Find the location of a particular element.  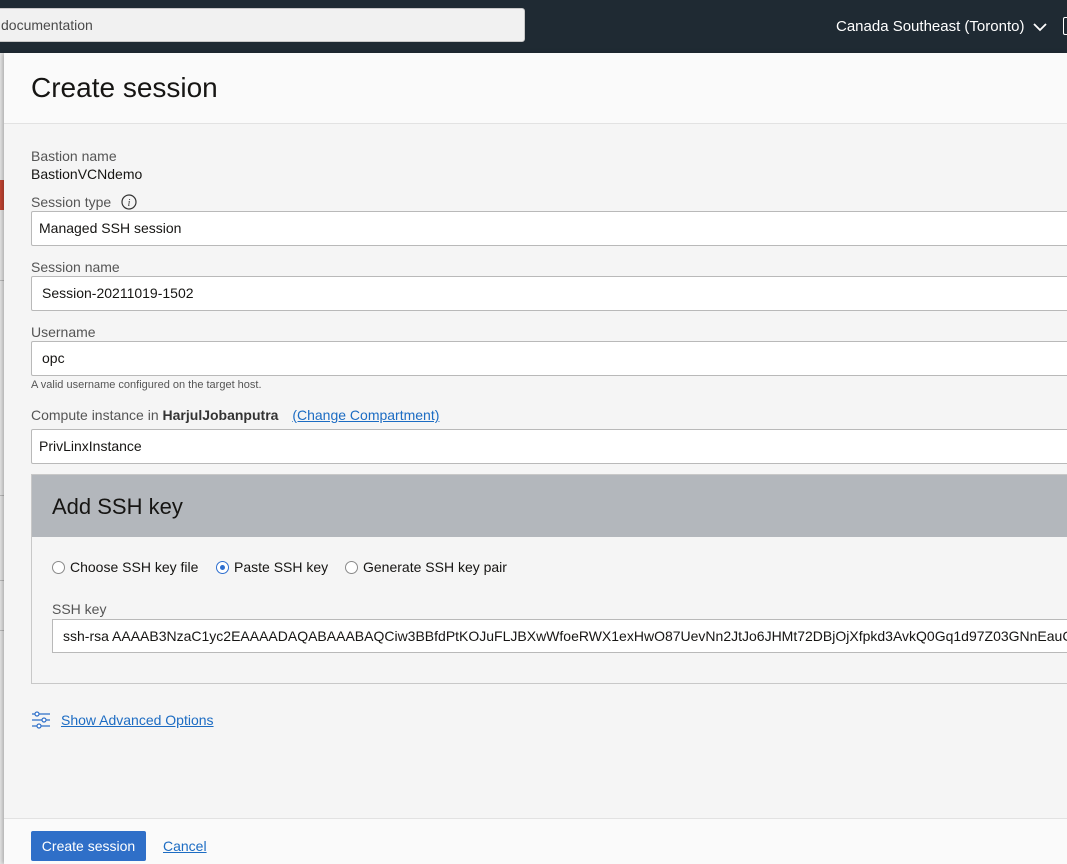

radio-generate-ssh-key-pair: Generate SSH key pair is located at coordinates (426, 567).